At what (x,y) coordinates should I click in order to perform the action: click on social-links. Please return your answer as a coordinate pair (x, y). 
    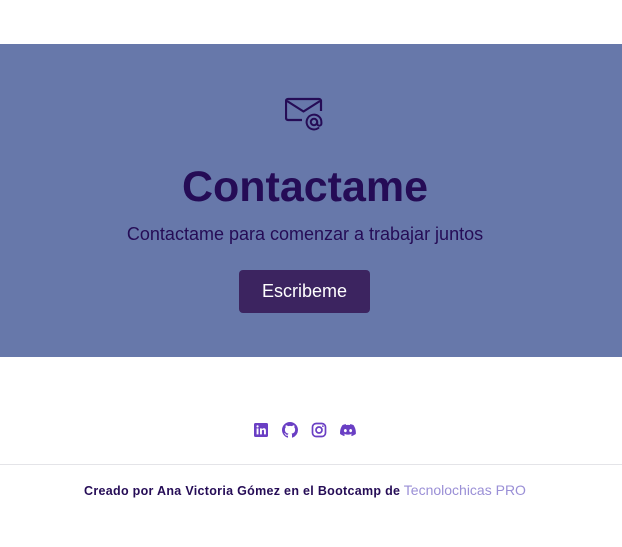
    Looking at the image, I should click on (311, 431).